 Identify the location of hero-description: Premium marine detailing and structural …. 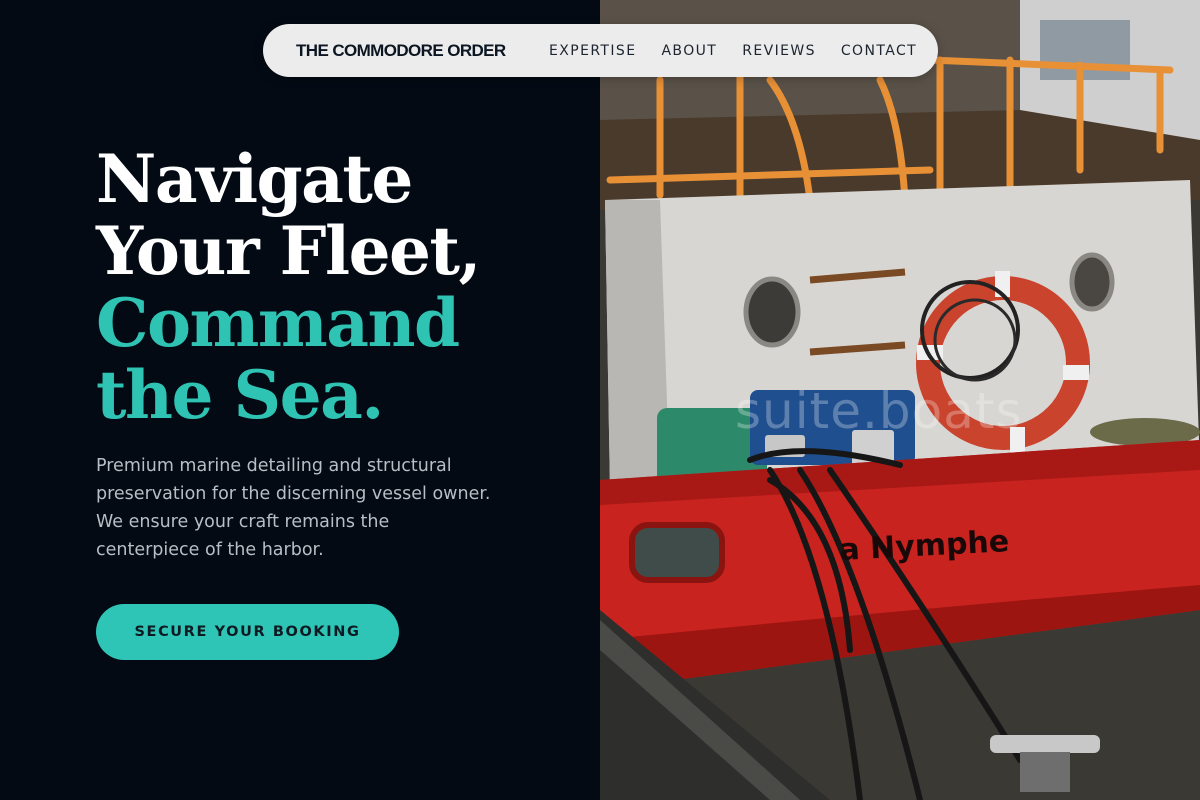
(293, 508).